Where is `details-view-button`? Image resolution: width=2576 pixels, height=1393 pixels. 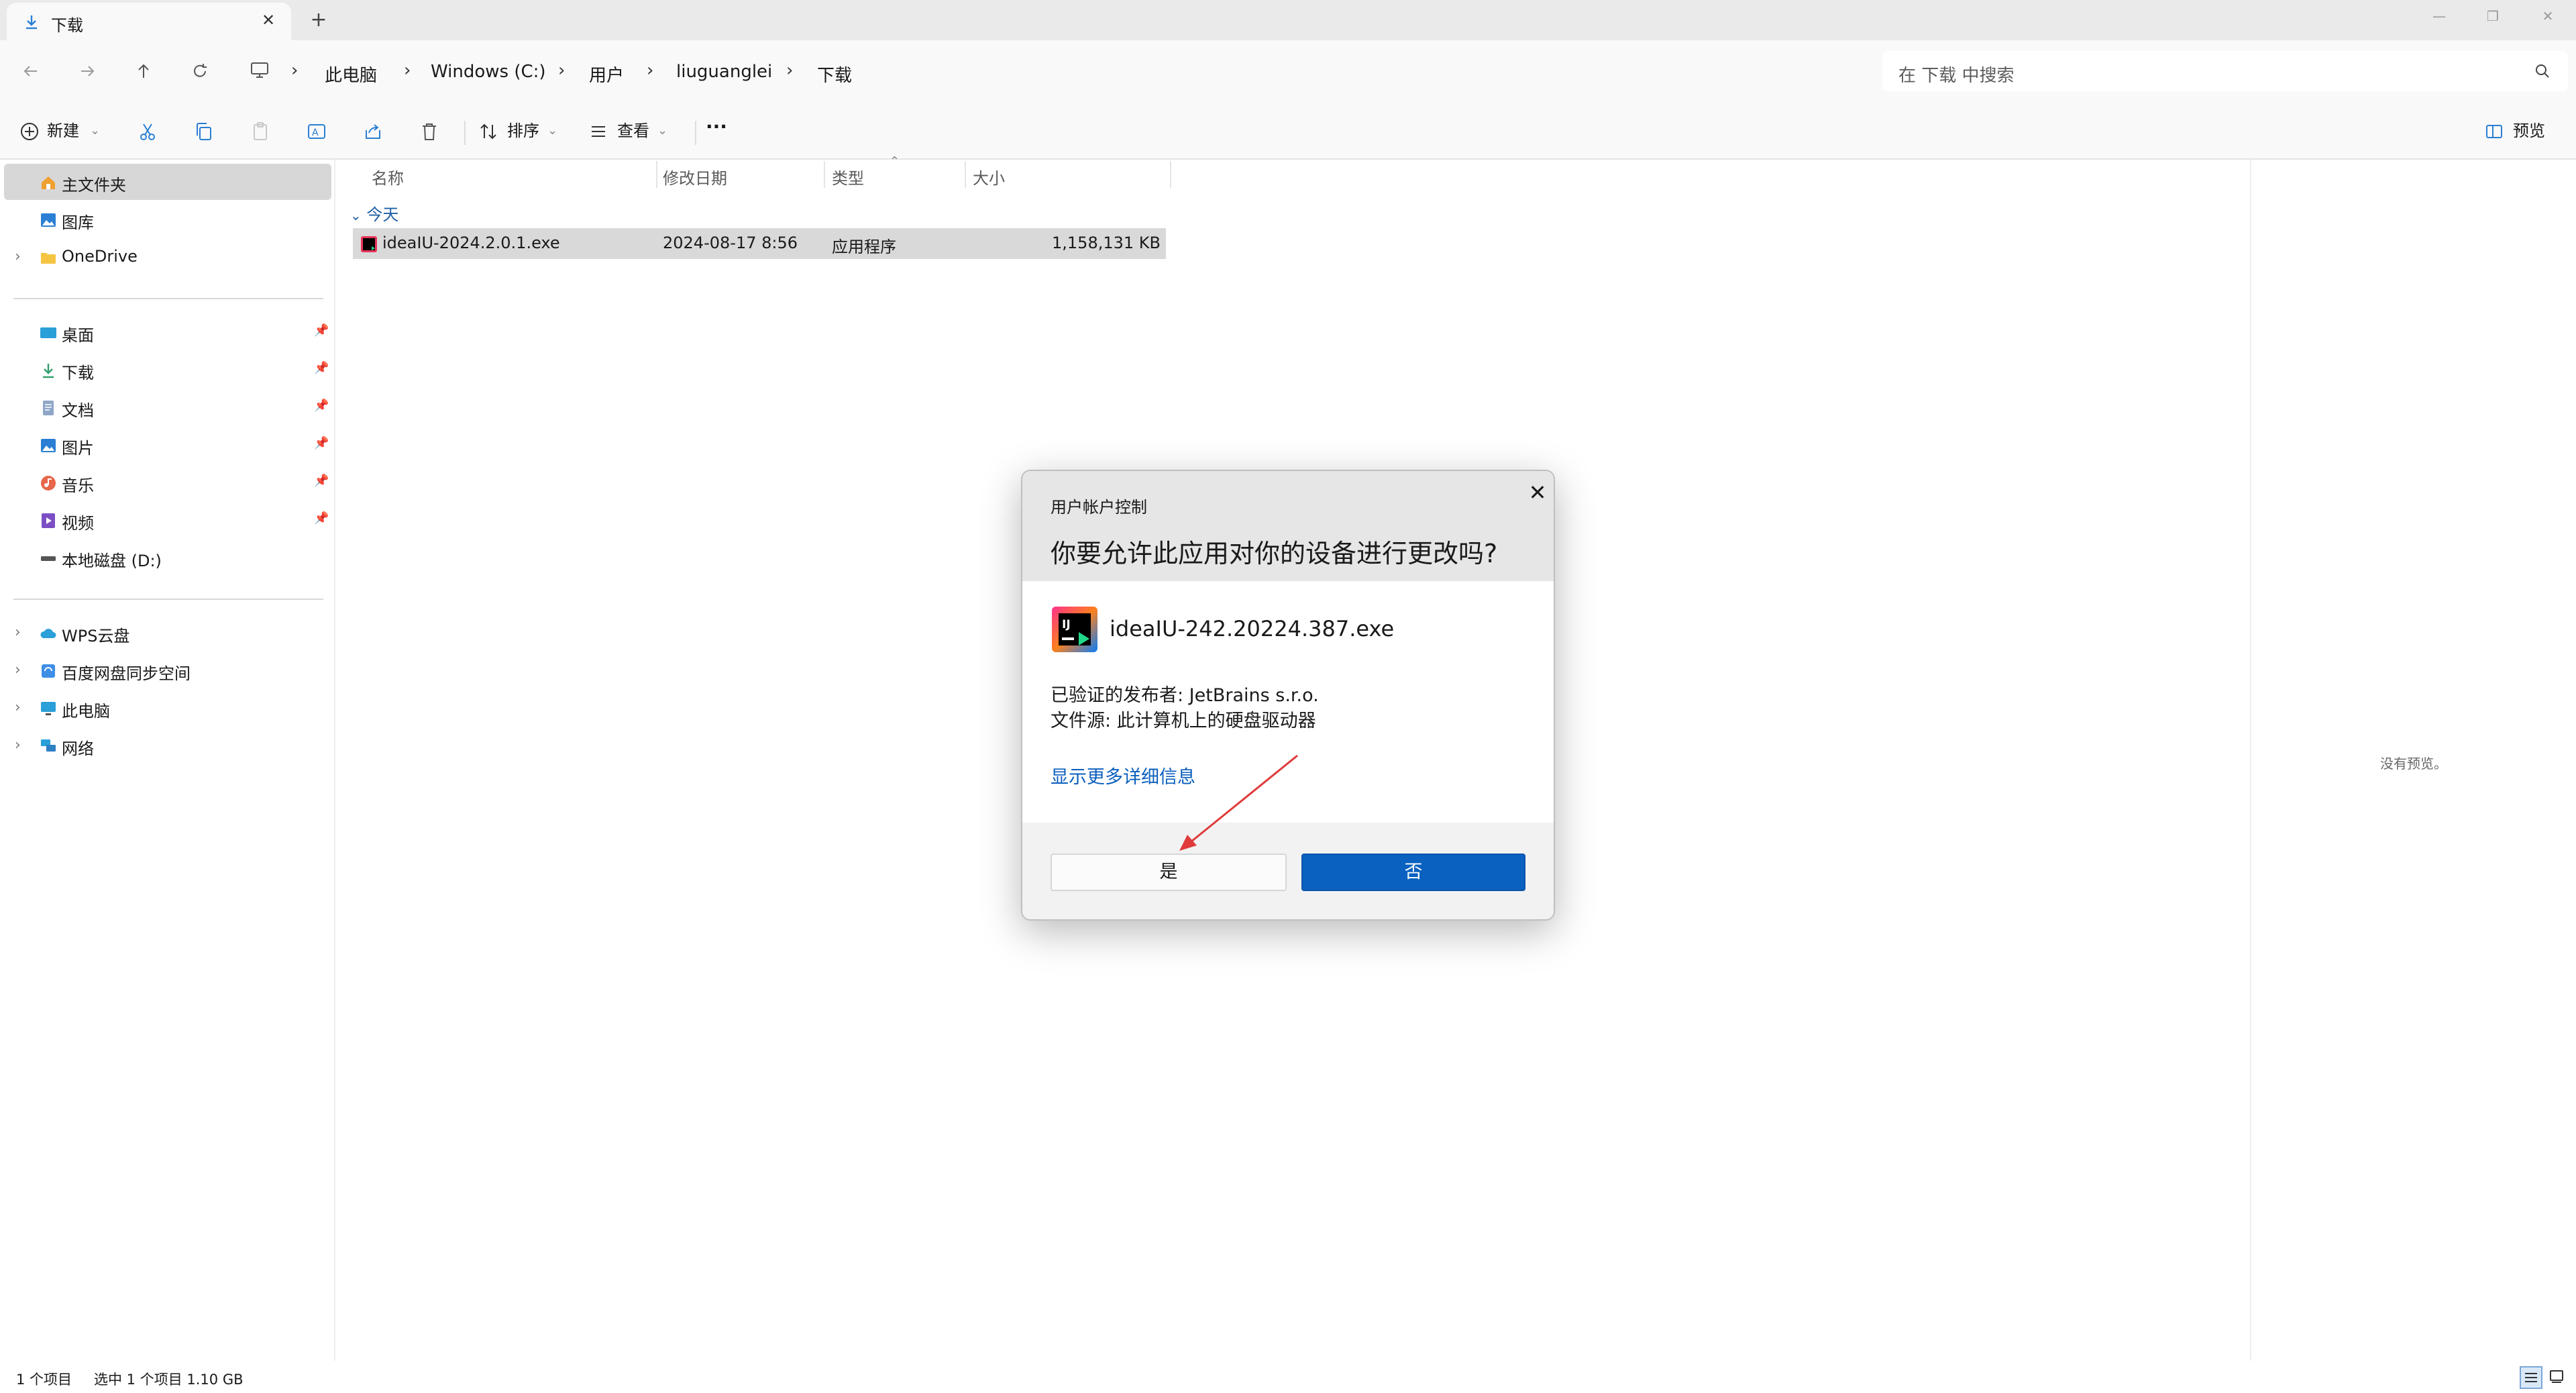 details-view-button is located at coordinates (2531, 1377).